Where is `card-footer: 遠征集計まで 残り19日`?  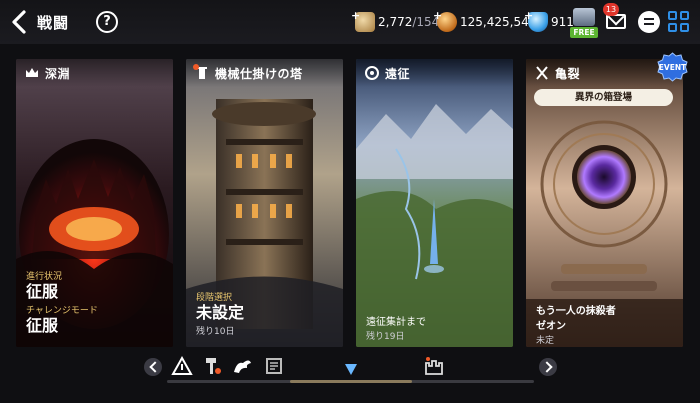 card-footer: 遠征集計まで 残り19日 is located at coordinates (396, 327).